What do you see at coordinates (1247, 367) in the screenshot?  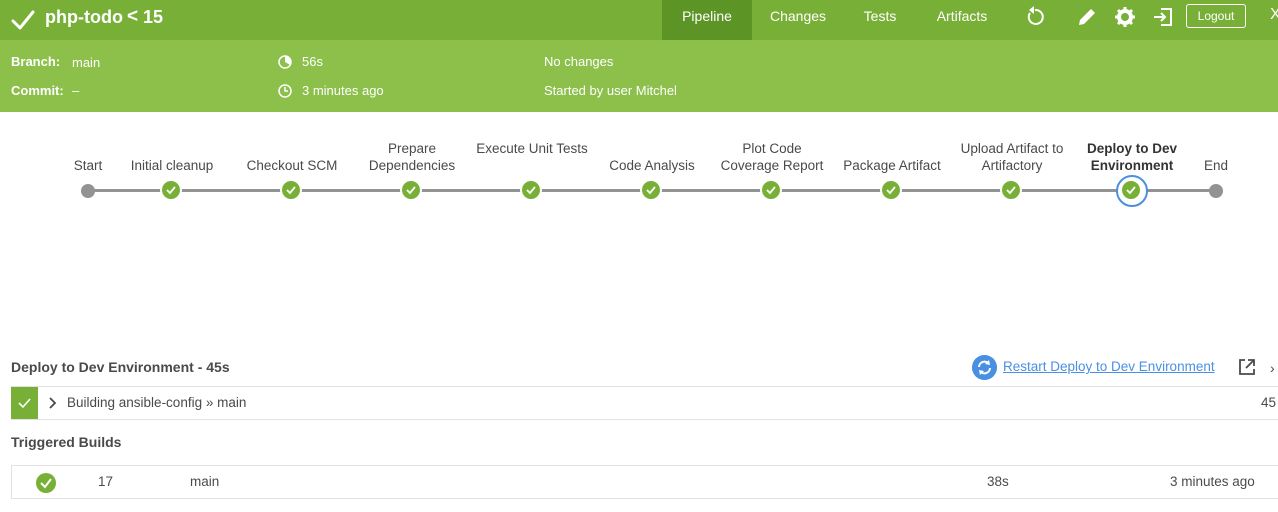 I see `open-external-icon` at bounding box center [1247, 367].